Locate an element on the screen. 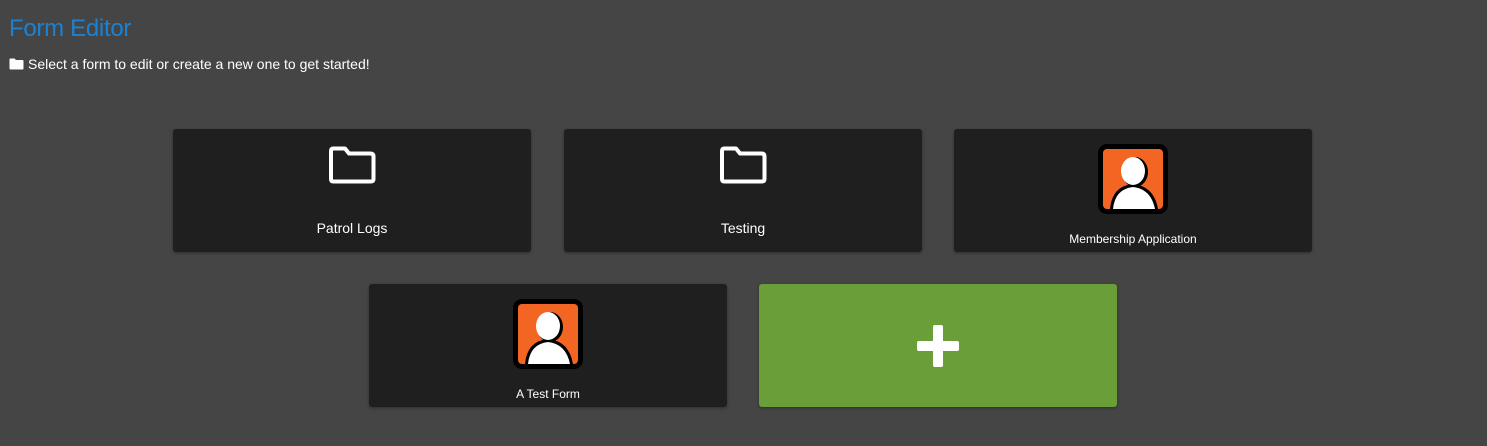  add-form-button is located at coordinates (938, 345).